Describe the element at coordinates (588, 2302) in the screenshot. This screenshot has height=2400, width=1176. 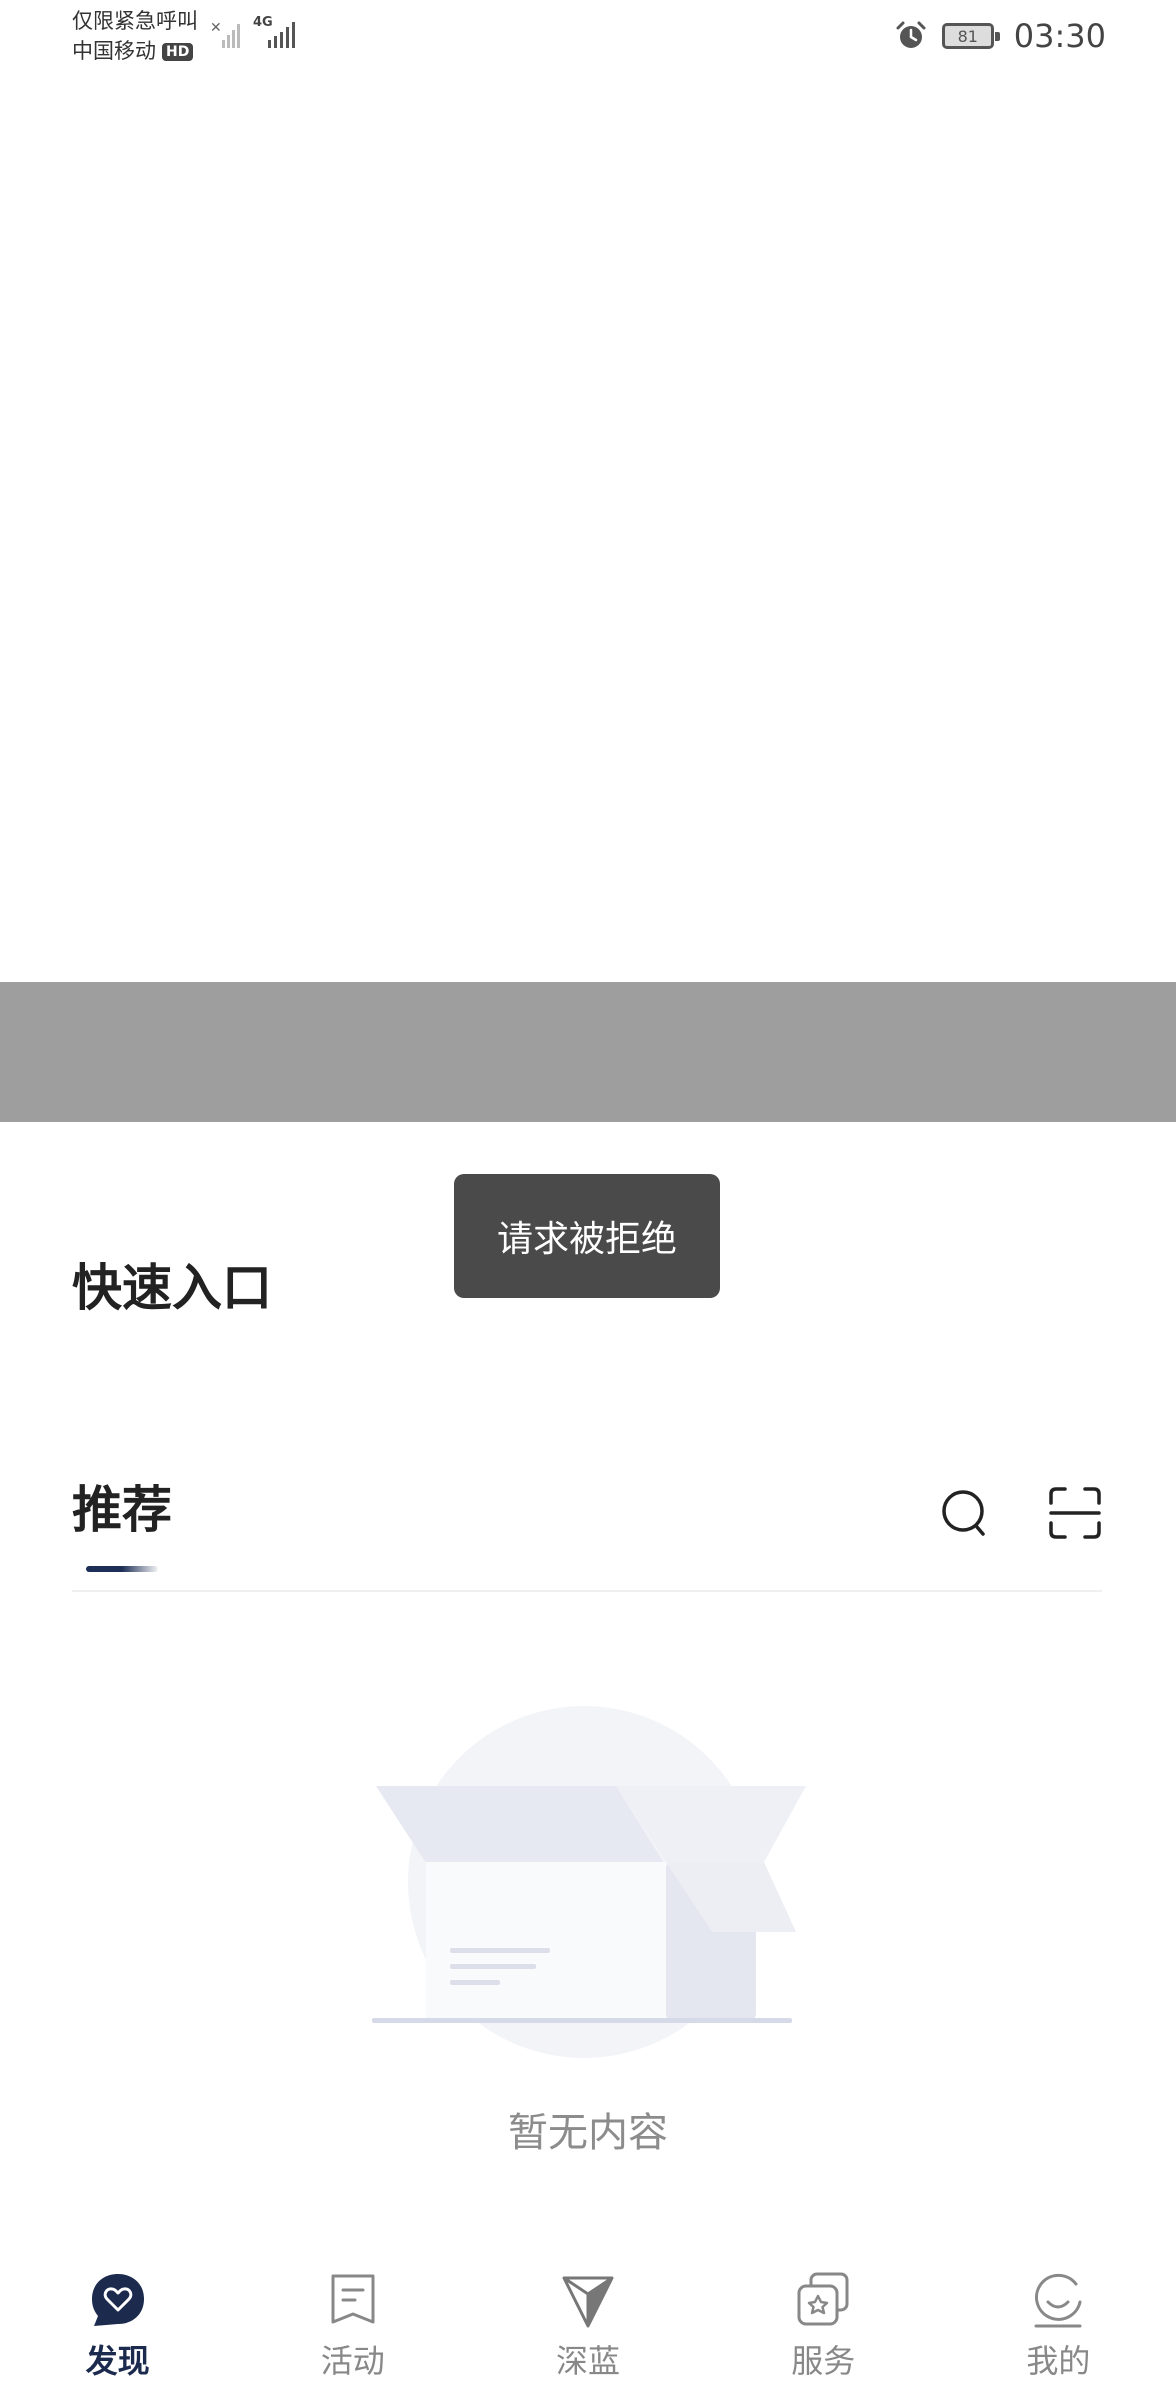
I see `shenlan-logo-icon` at that location.